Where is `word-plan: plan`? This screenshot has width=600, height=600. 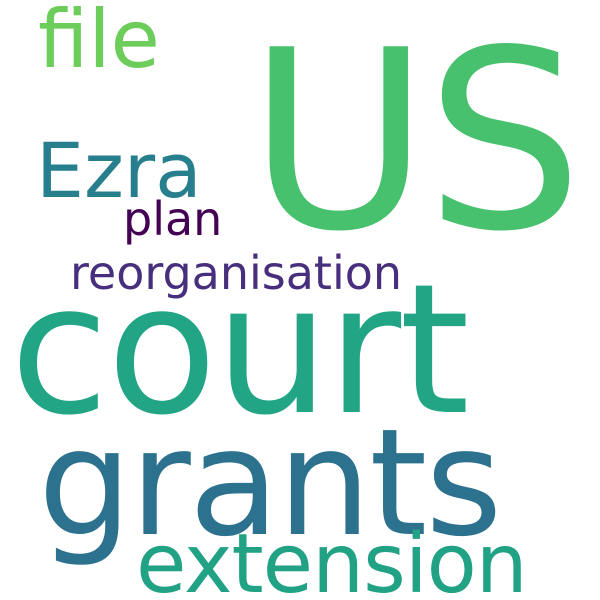
word-plan: plan is located at coordinates (173, 219).